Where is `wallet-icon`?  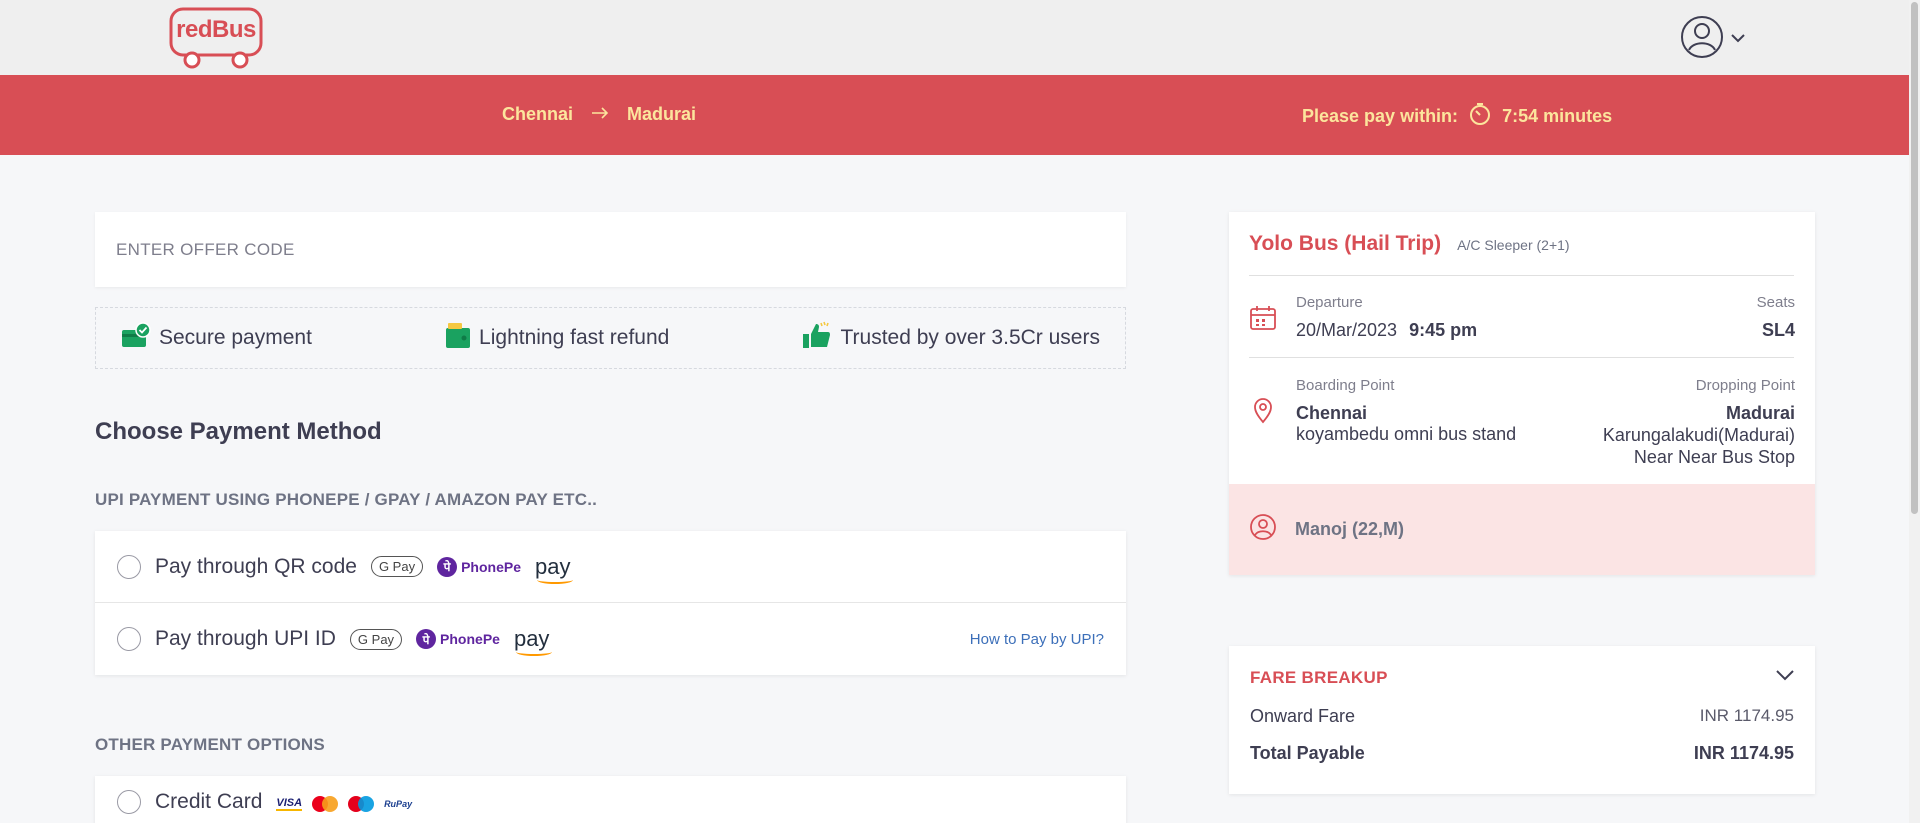
wallet-icon is located at coordinates (458, 338).